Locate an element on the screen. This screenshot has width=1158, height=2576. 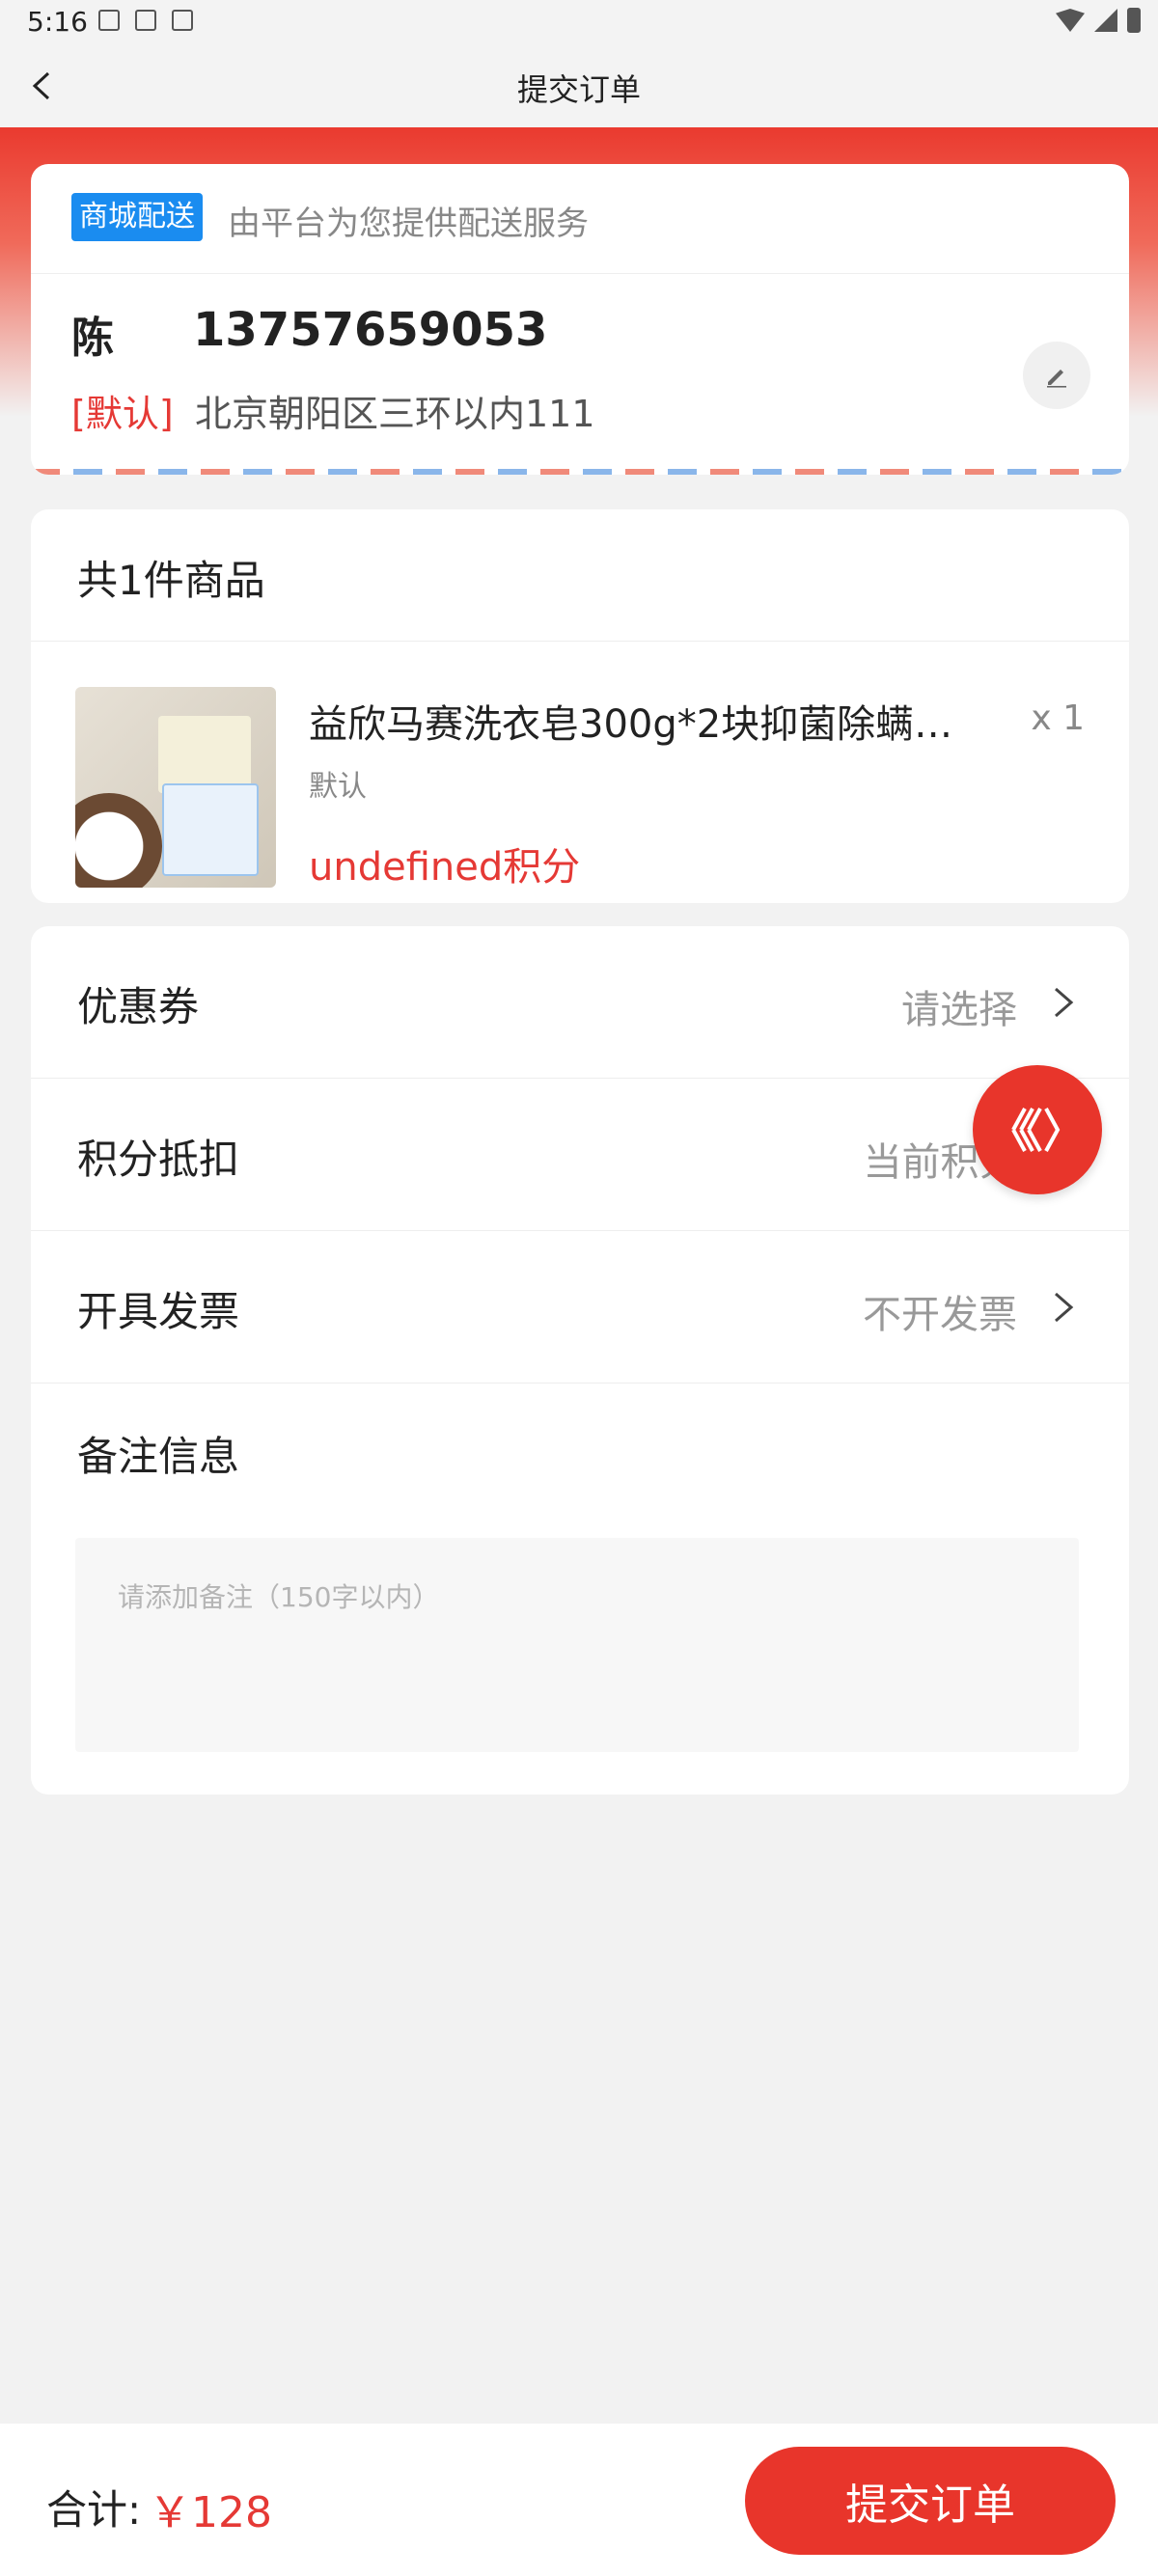
envelope-stripe is located at coordinates (580, 472).